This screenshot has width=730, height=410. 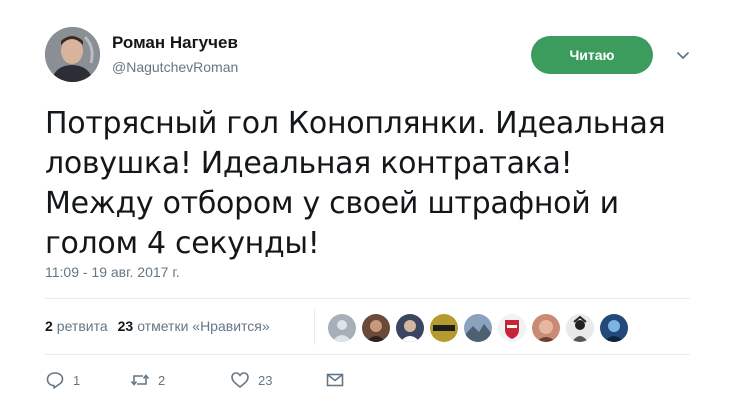 What do you see at coordinates (82, 326) in the screenshot?
I see `retweets-label: ретвита` at bounding box center [82, 326].